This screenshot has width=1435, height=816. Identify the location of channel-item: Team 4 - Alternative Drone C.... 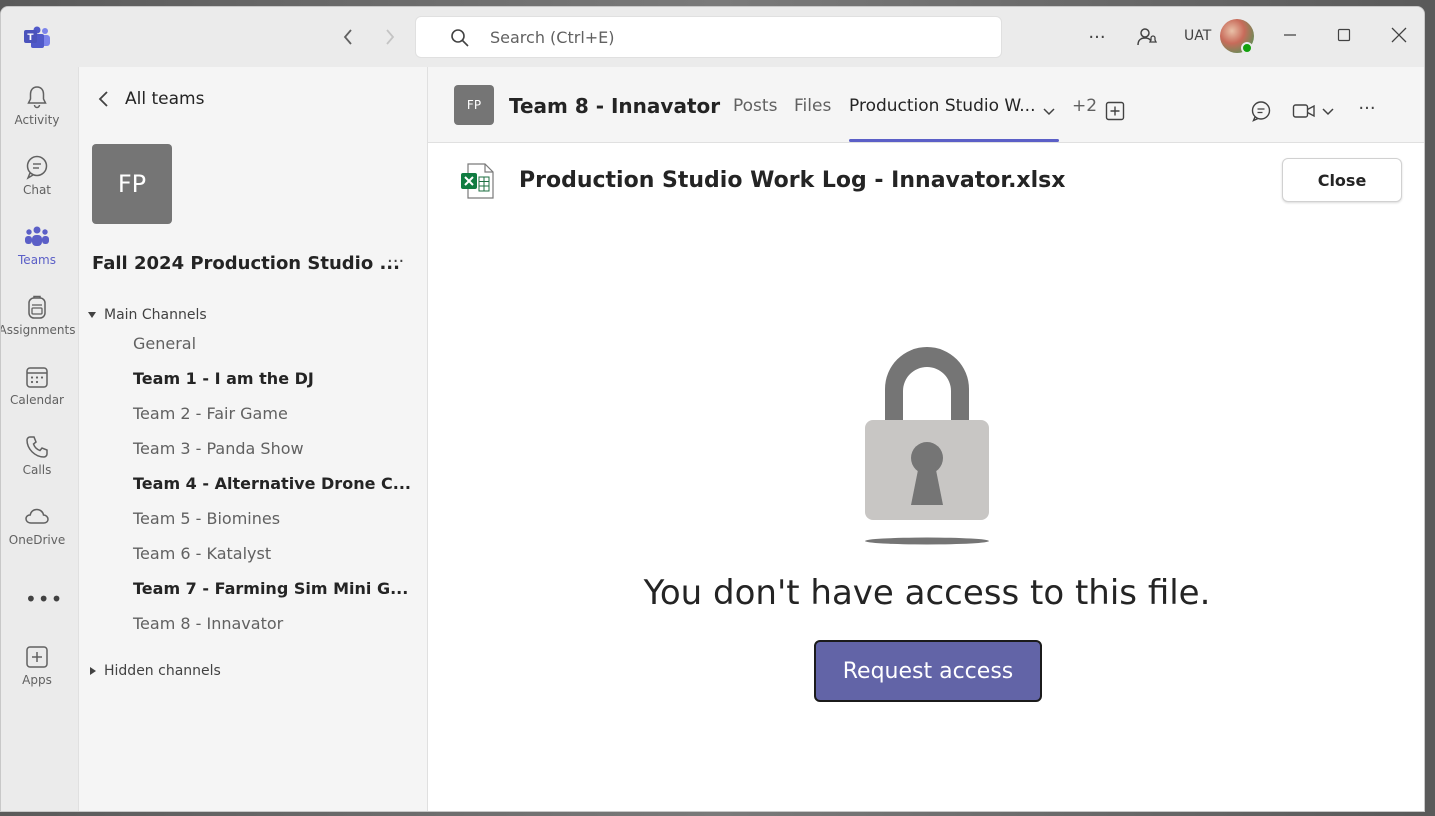
(272, 483).